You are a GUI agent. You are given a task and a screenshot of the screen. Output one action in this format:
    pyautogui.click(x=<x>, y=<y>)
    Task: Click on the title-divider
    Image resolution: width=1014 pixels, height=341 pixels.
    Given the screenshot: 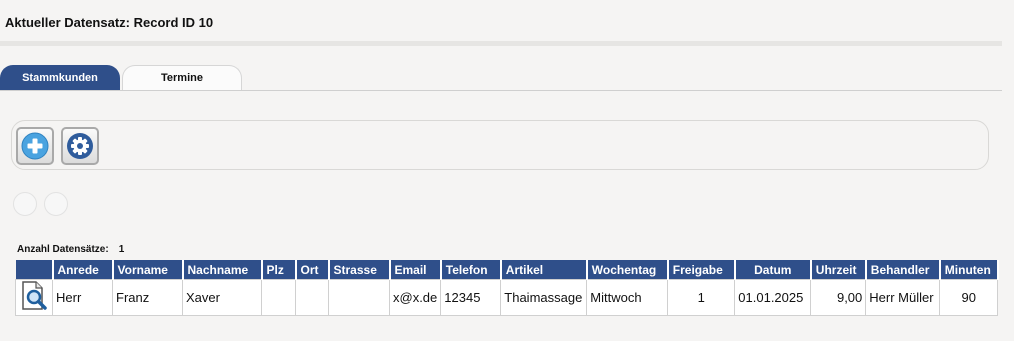 What is the action you would take?
    pyautogui.click(x=501, y=43)
    